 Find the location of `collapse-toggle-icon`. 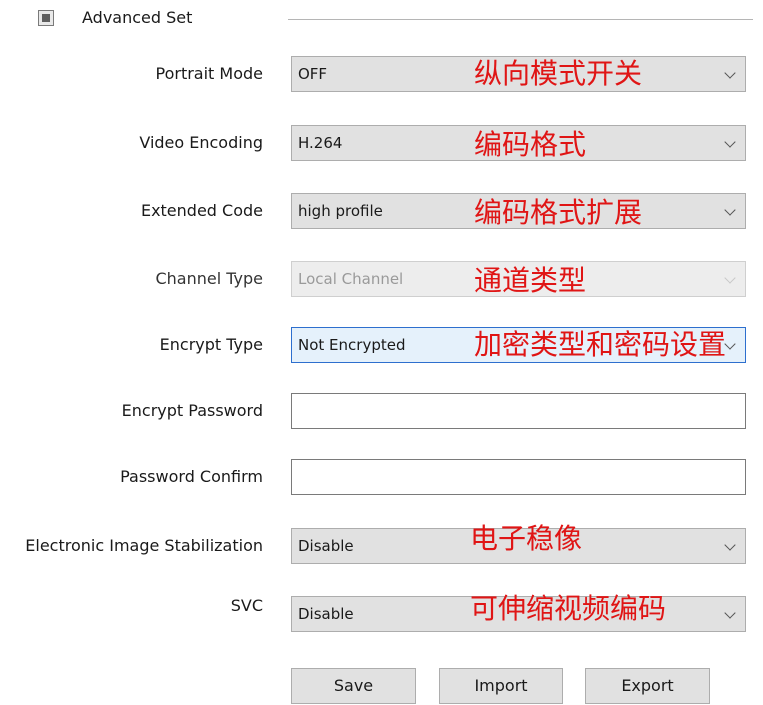

collapse-toggle-icon is located at coordinates (46, 18).